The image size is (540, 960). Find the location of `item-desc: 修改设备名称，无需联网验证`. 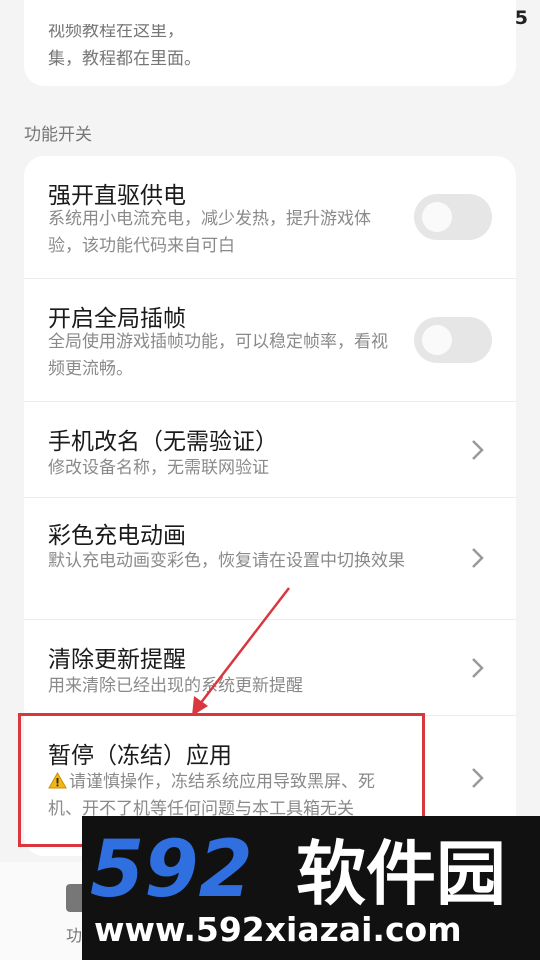

item-desc: 修改设备名称，无需联网验证 is located at coordinates (158, 468).